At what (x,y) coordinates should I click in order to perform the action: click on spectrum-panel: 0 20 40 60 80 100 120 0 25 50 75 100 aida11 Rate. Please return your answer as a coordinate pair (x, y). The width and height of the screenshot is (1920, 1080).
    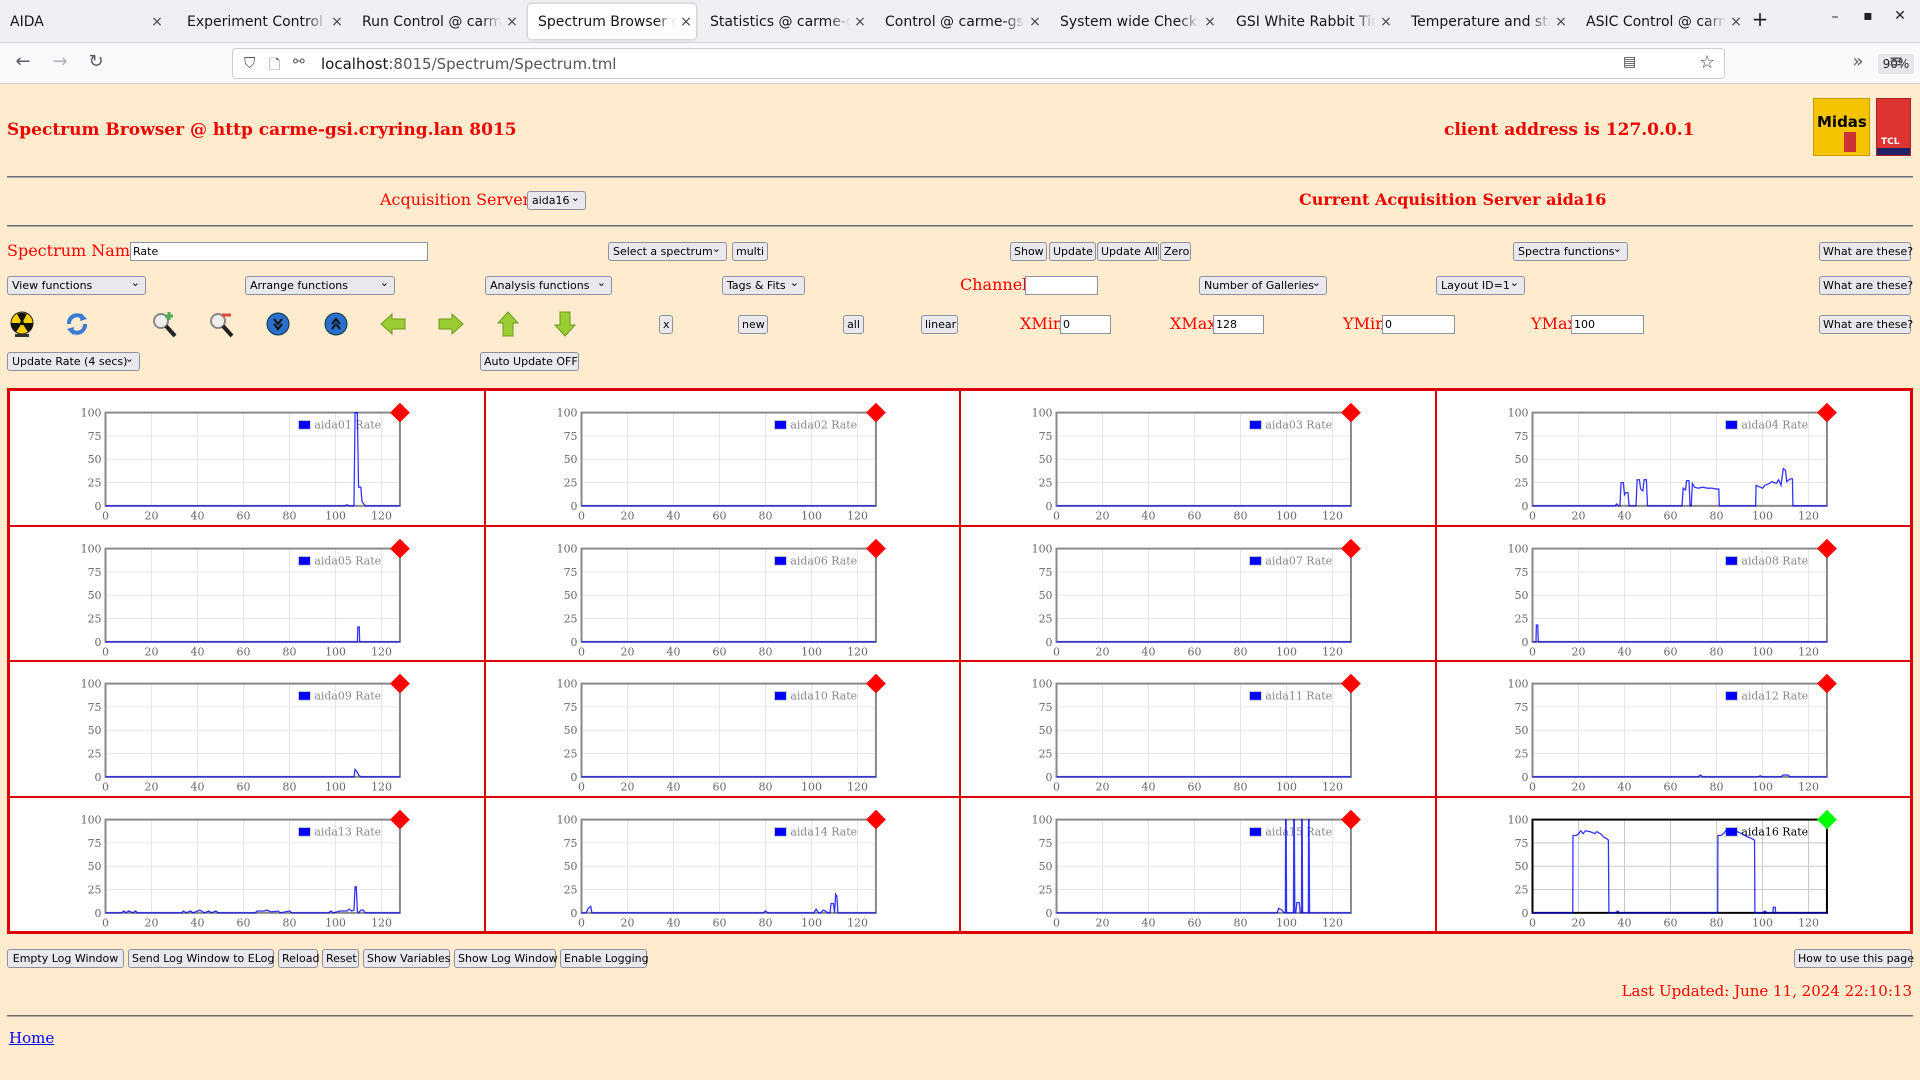
    Looking at the image, I should click on (1198, 729).